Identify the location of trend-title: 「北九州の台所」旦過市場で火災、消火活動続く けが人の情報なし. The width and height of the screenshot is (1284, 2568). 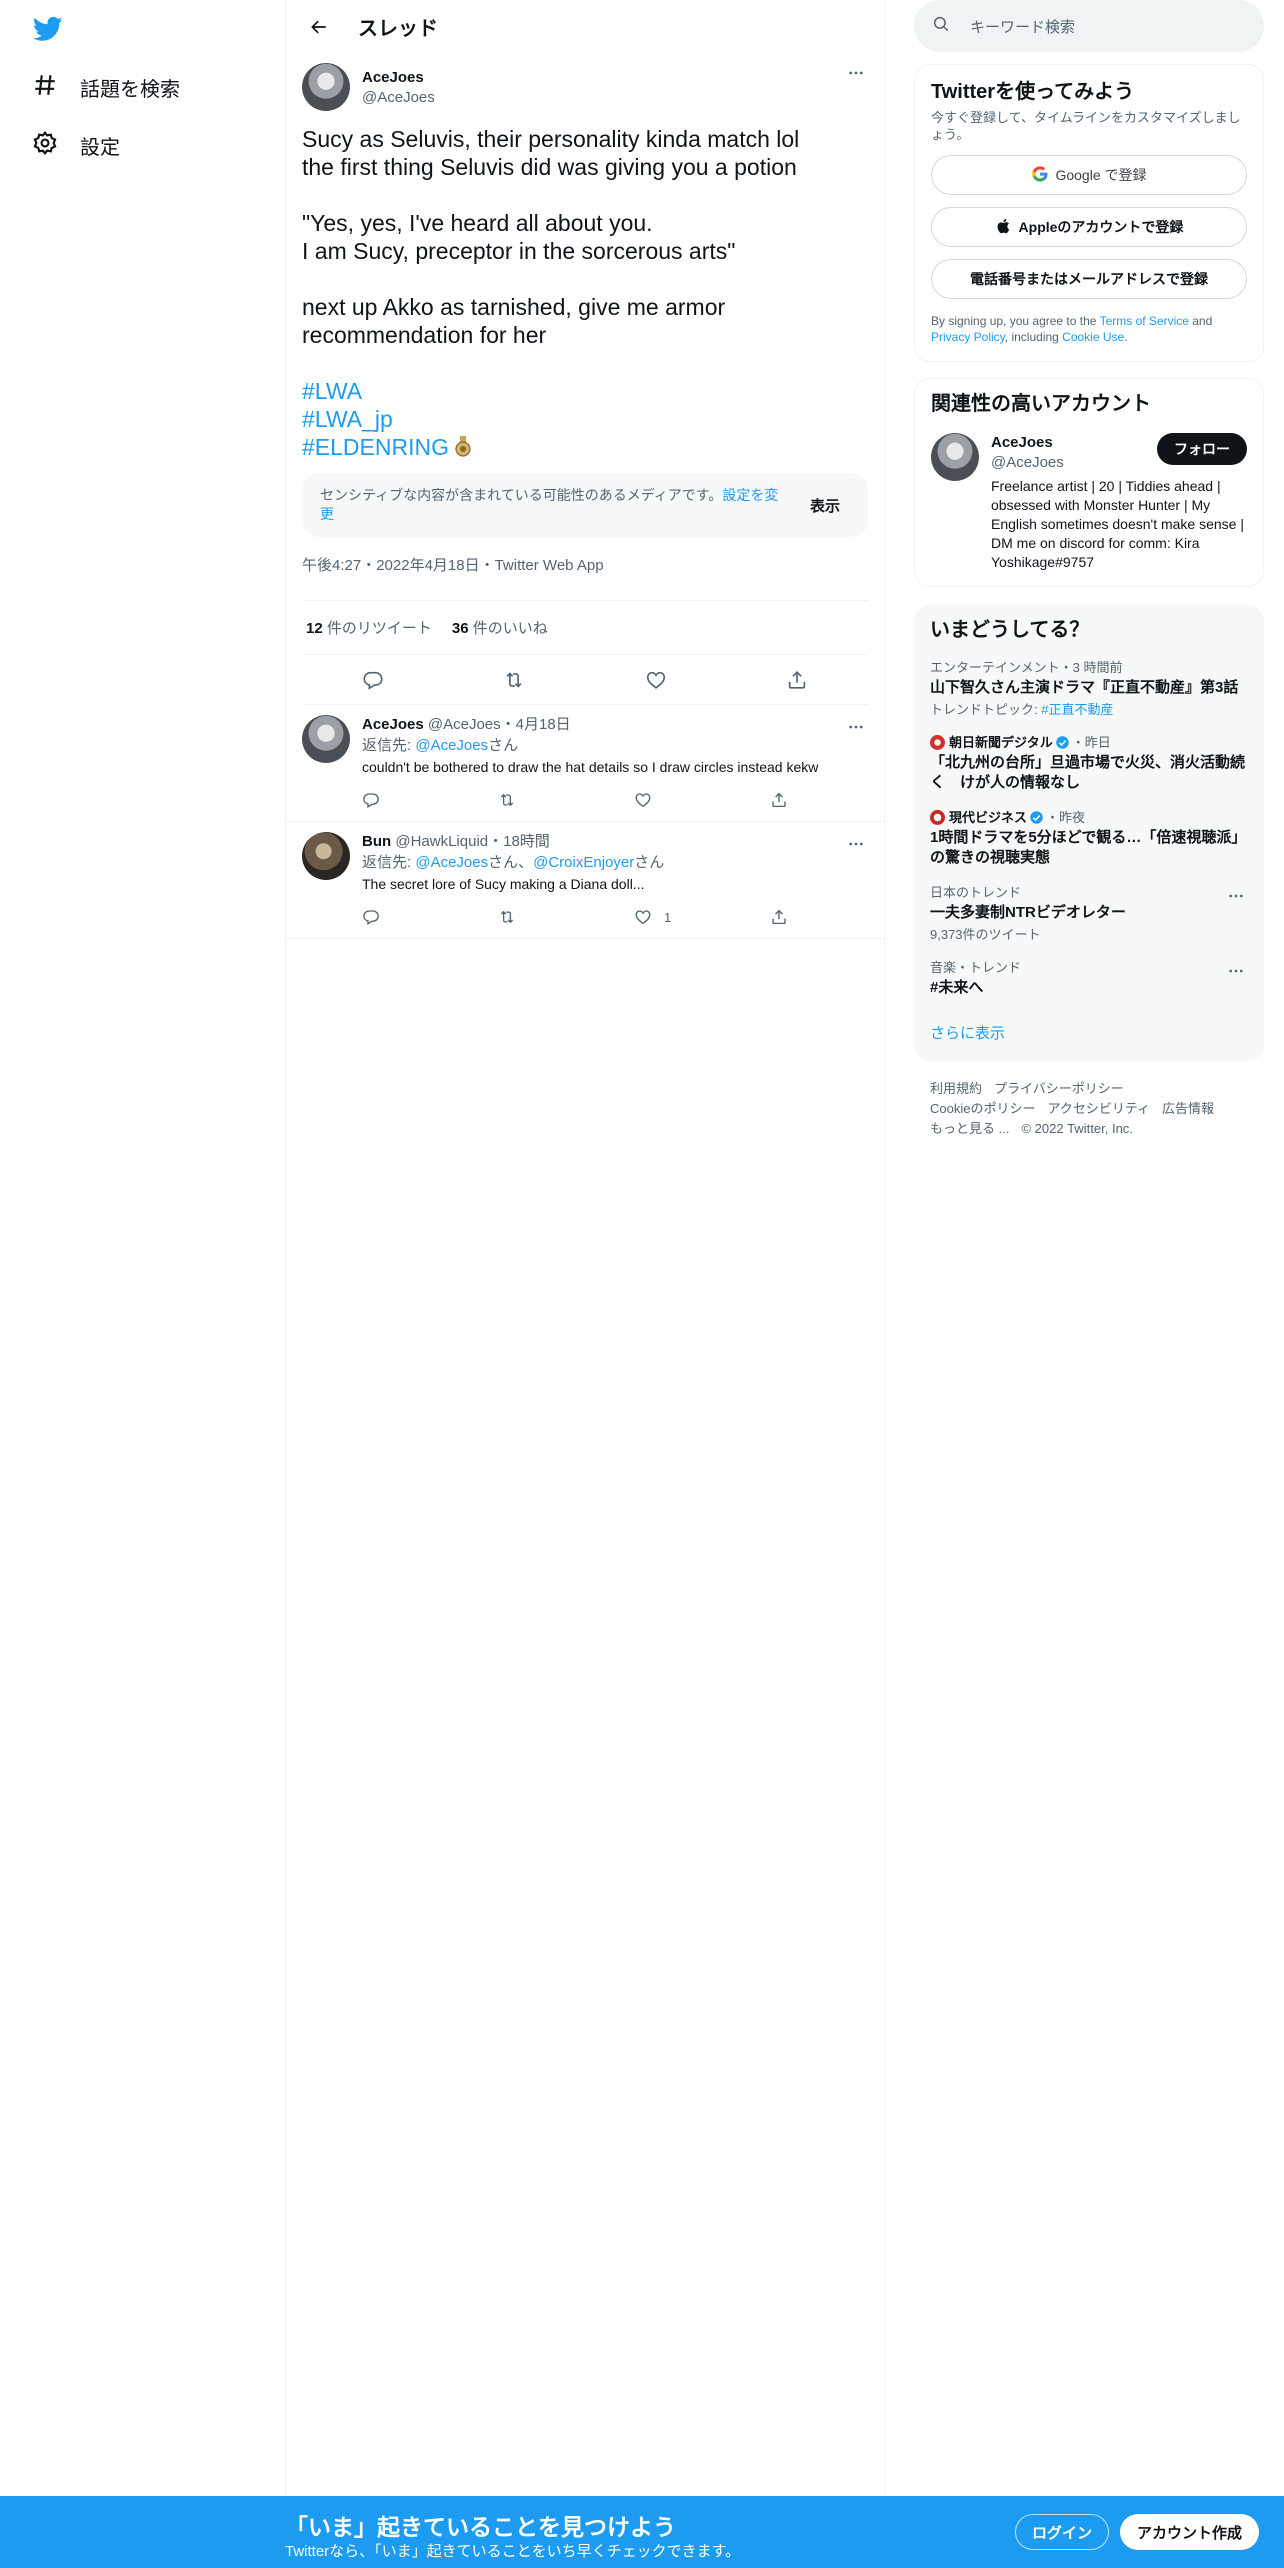
(1088, 772).